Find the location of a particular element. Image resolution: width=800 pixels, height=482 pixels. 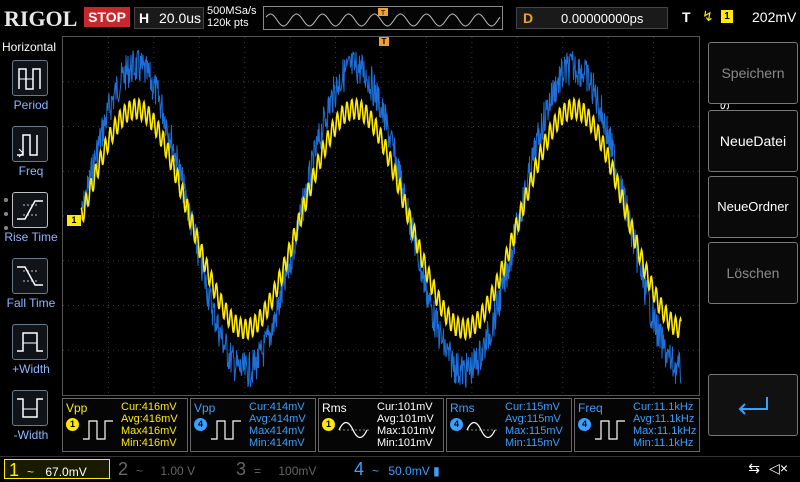

channel-scale: 1.00 V is located at coordinates (178, 471).